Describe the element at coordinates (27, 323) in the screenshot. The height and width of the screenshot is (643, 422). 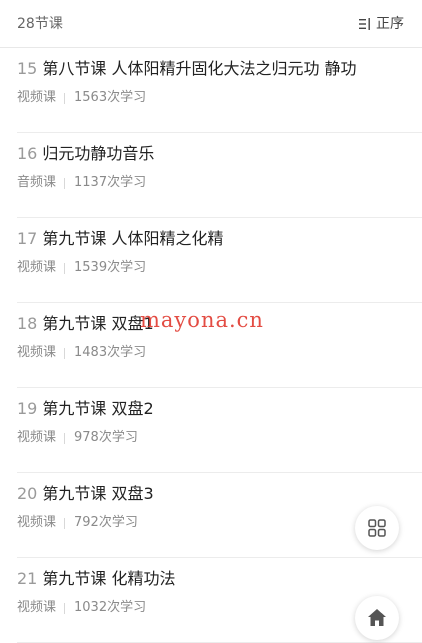
I see `lesson-number: 18` at that location.